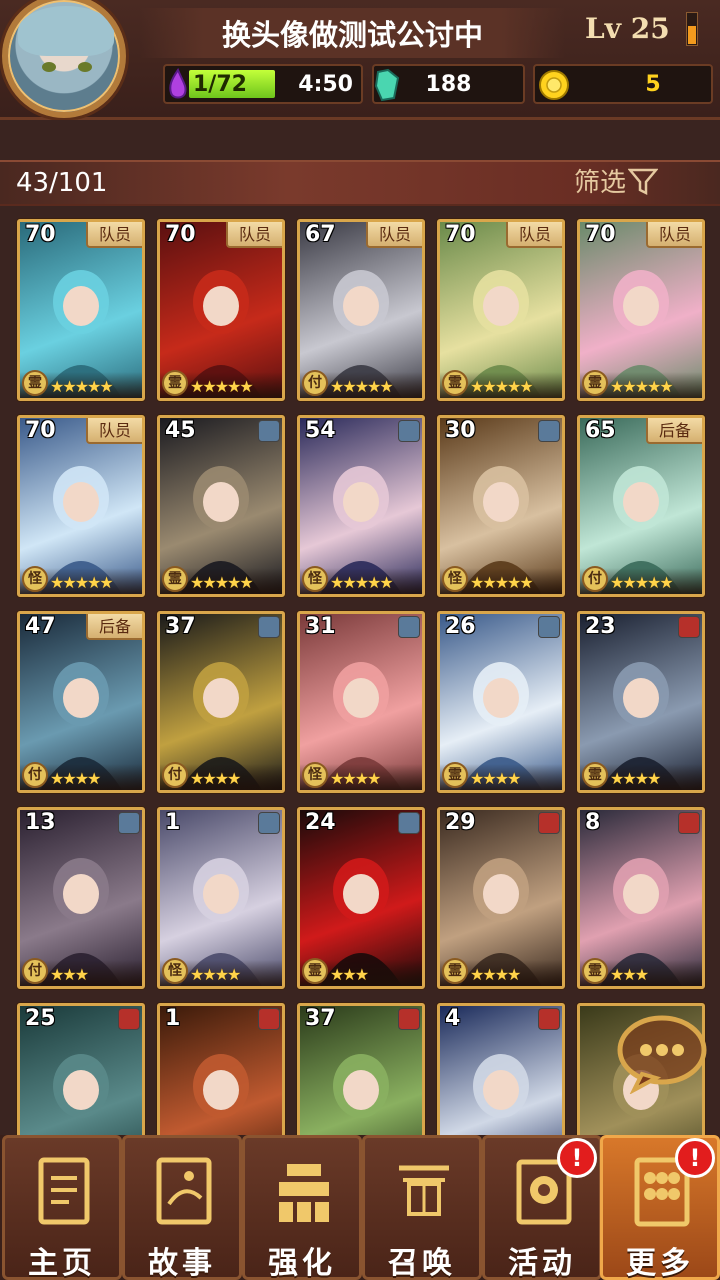  What do you see at coordinates (62, 1263) in the screenshot?
I see `nav-label: 主页` at bounding box center [62, 1263].